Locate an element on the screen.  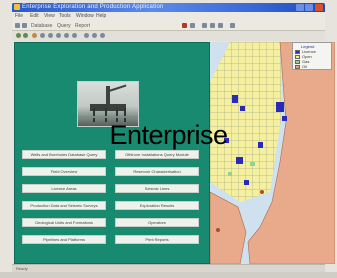
stop-icon is located at coordinates (184, 25).